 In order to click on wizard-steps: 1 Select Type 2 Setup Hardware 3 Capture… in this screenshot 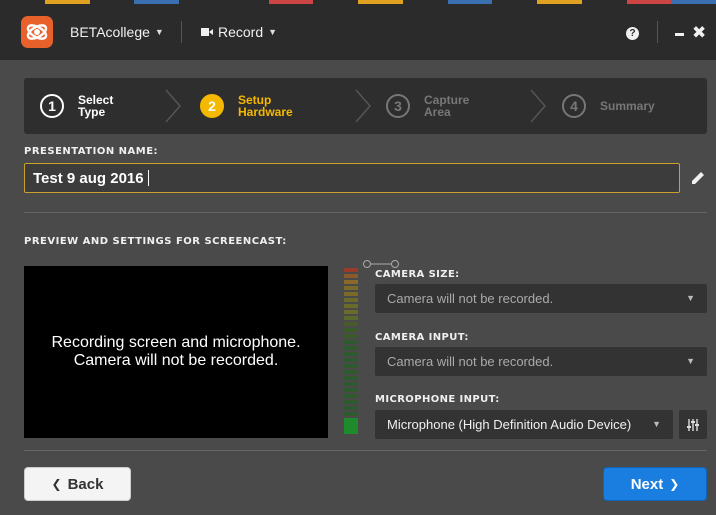, I will do `click(365, 106)`.